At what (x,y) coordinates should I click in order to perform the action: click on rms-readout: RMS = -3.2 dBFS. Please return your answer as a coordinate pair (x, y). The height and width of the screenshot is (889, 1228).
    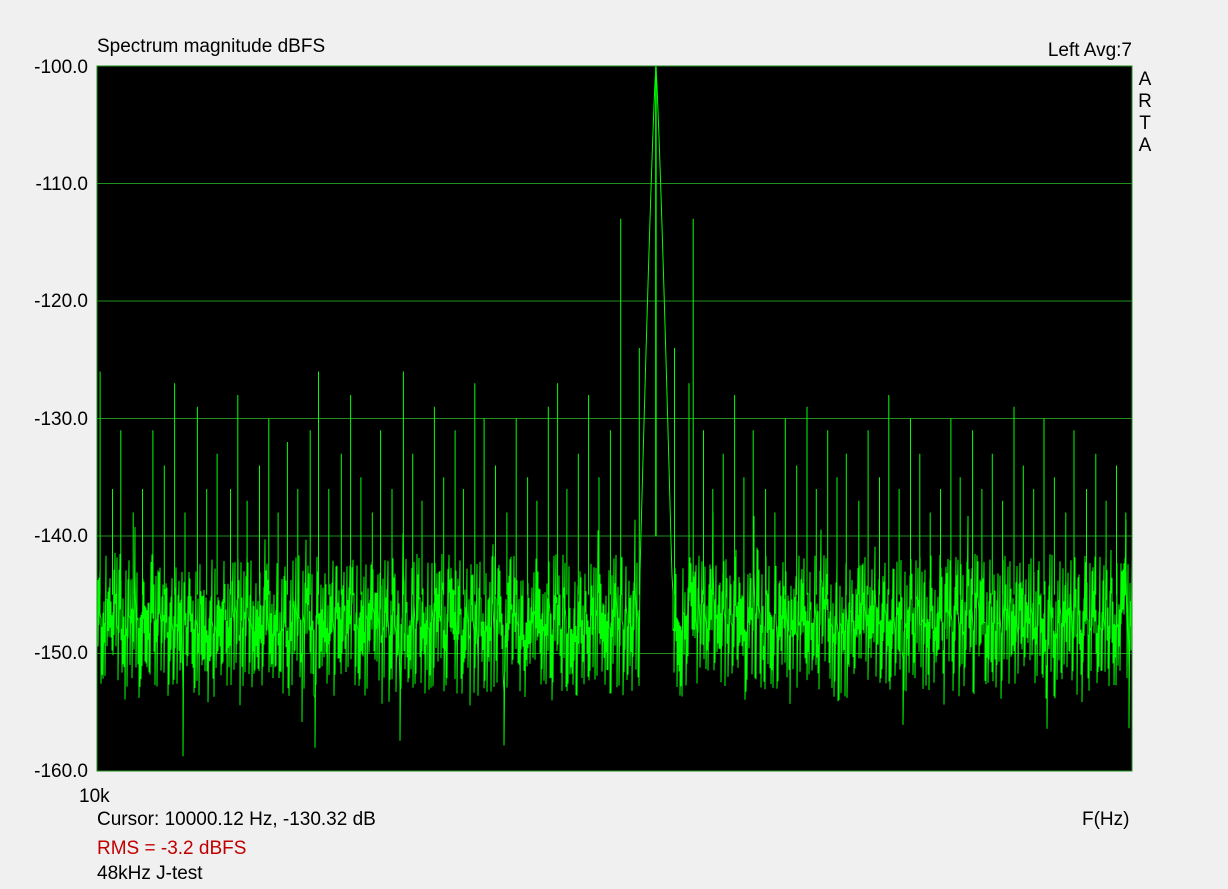
    Looking at the image, I should click on (172, 848).